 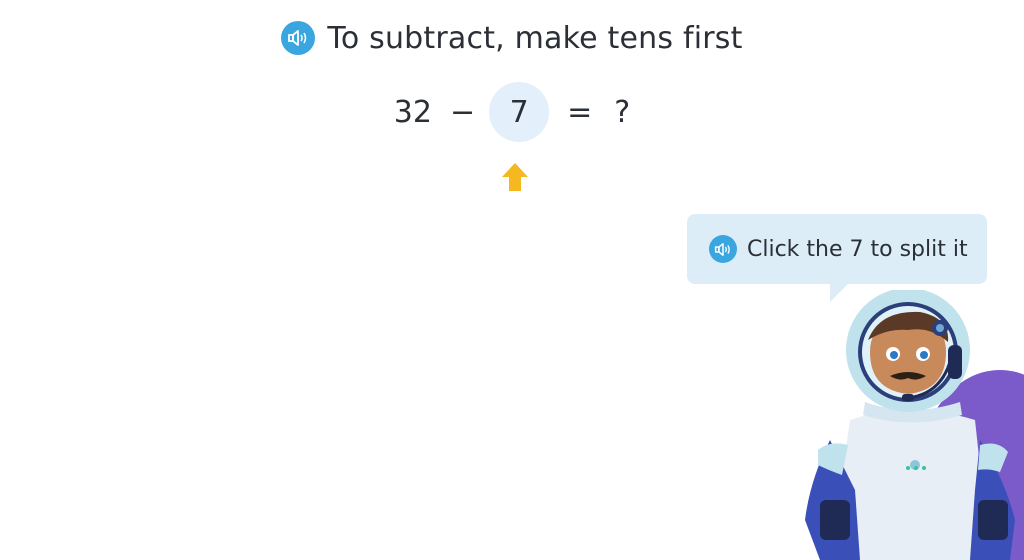 What do you see at coordinates (462, 112) in the screenshot?
I see `minus-sign: −` at bounding box center [462, 112].